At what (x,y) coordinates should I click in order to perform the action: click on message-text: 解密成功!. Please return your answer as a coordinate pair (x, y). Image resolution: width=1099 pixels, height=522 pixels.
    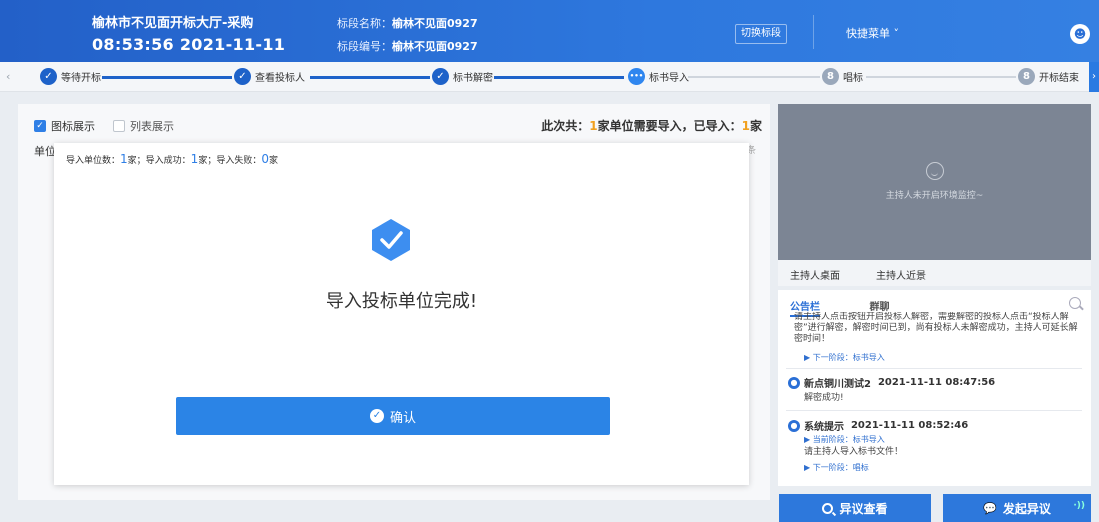
    Looking at the image, I should click on (824, 398).